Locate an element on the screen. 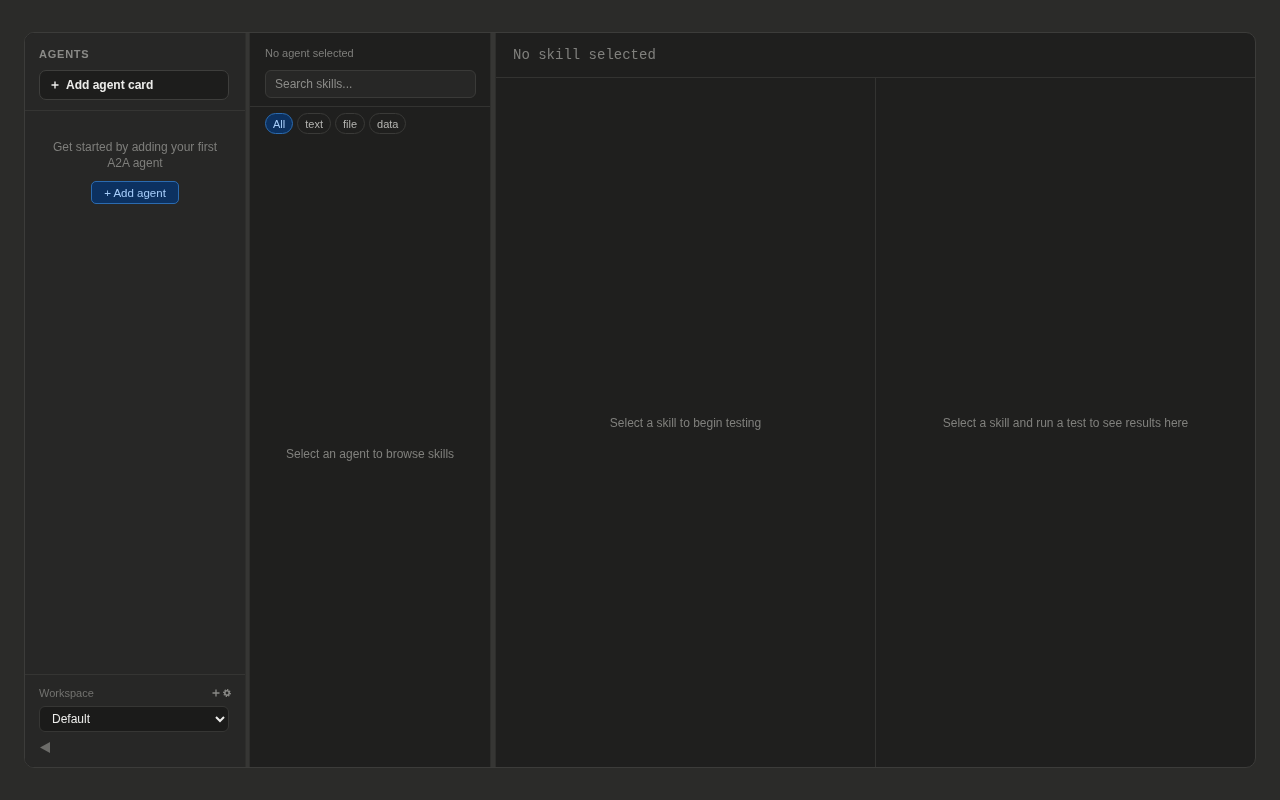  workspace-label: Workspace is located at coordinates (66, 693).